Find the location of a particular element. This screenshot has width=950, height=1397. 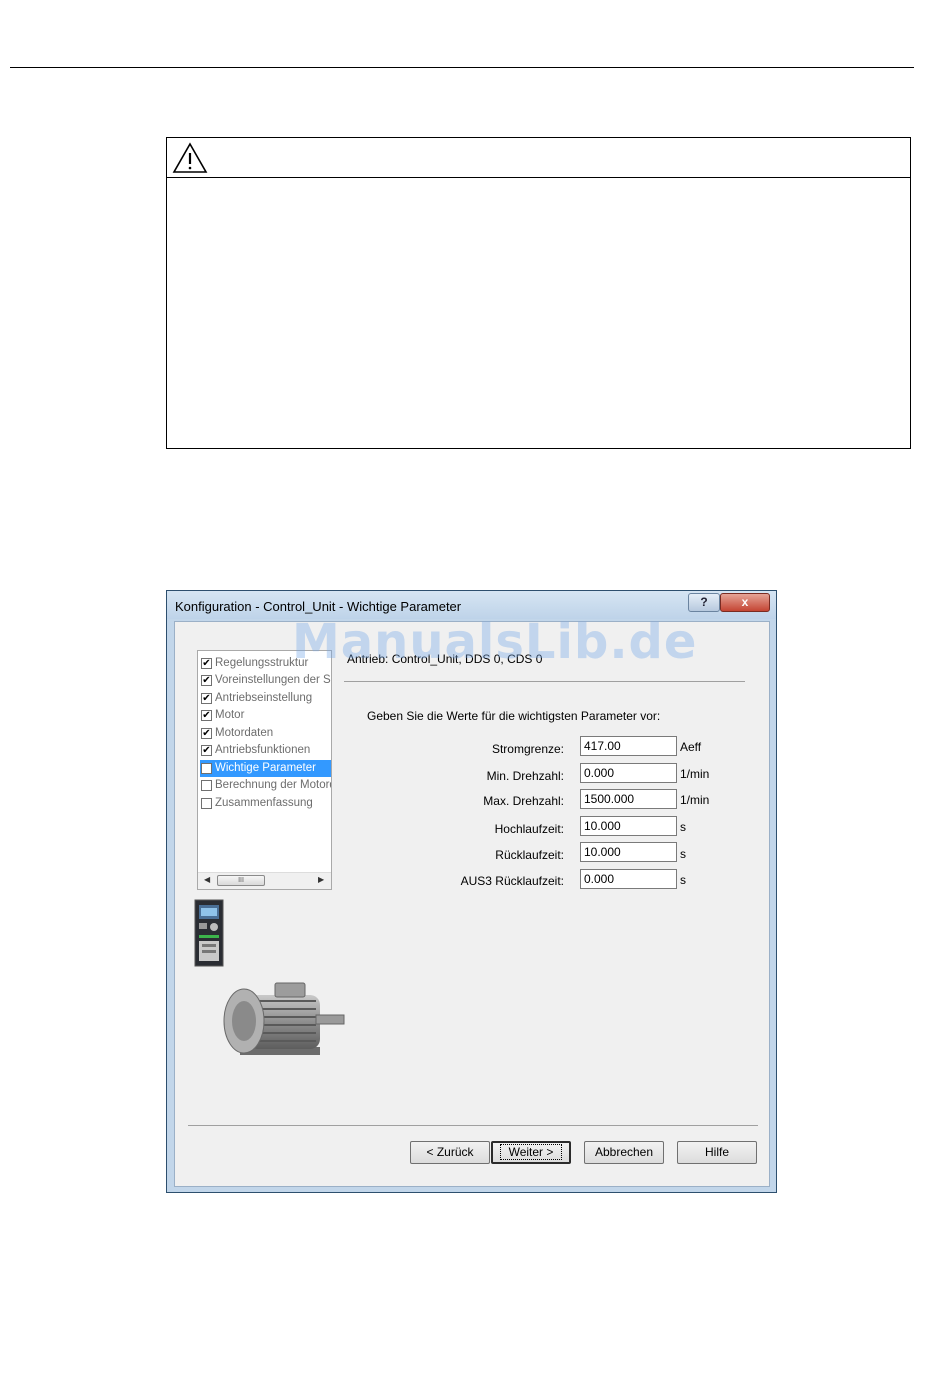

ruecklaufzeit-input is located at coordinates (628, 852).